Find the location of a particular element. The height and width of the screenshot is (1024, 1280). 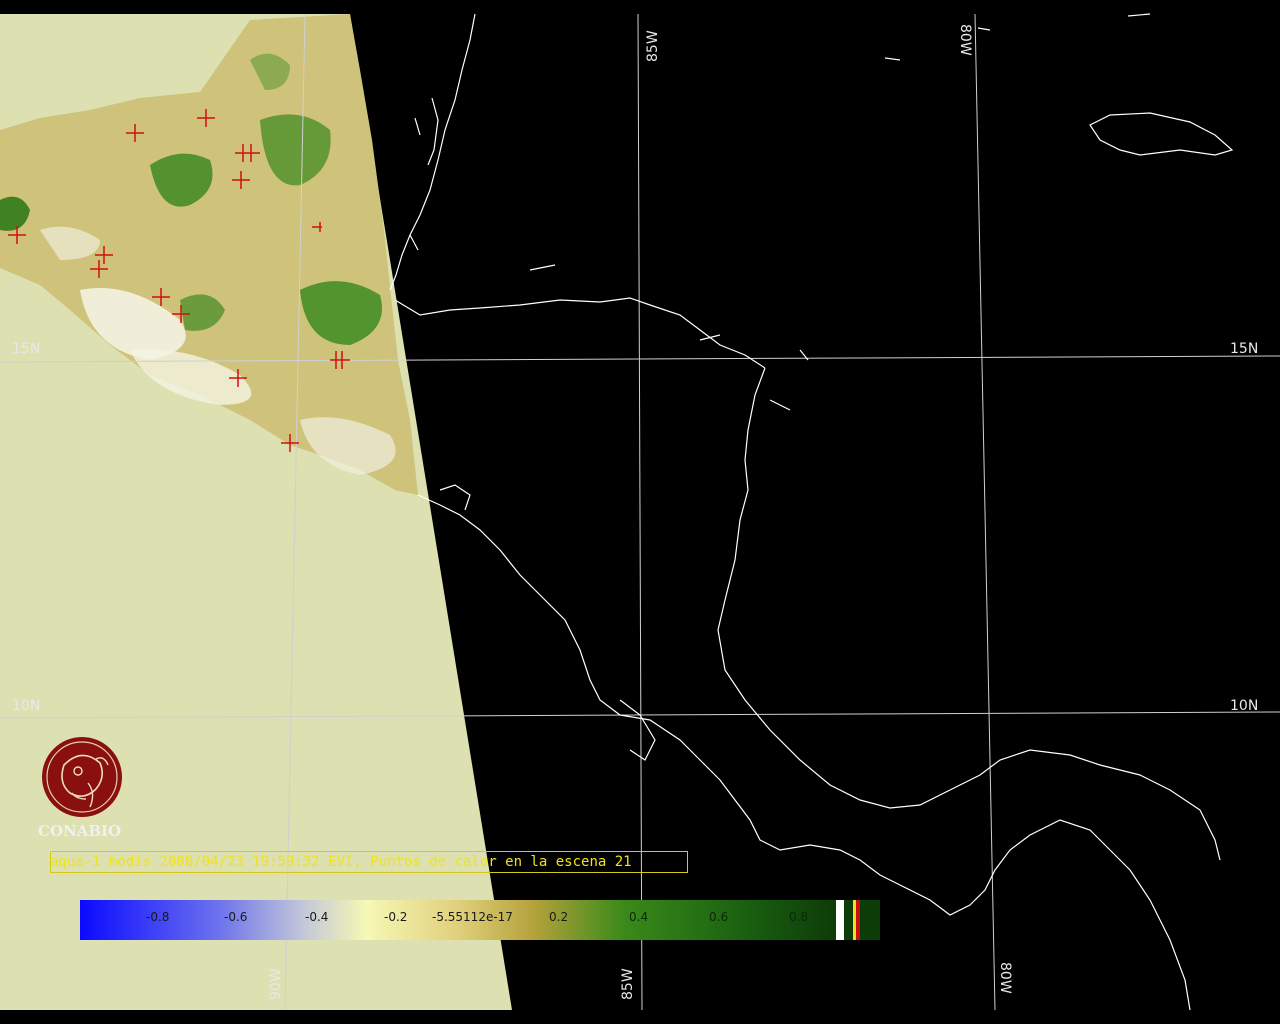

lon-label-80w-bottom: 80W is located at coordinates (1005, 978).